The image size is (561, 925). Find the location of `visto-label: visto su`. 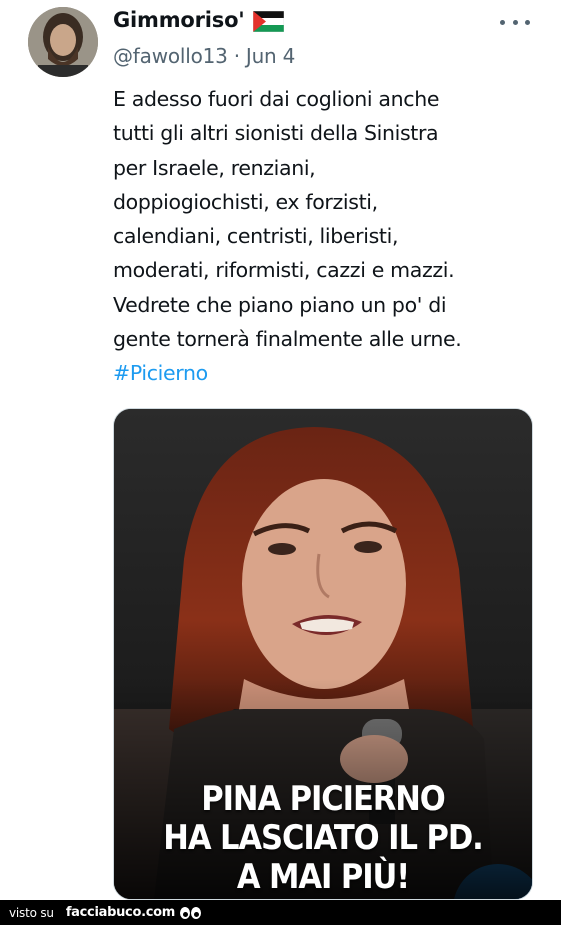

visto-label: visto su is located at coordinates (31, 912).